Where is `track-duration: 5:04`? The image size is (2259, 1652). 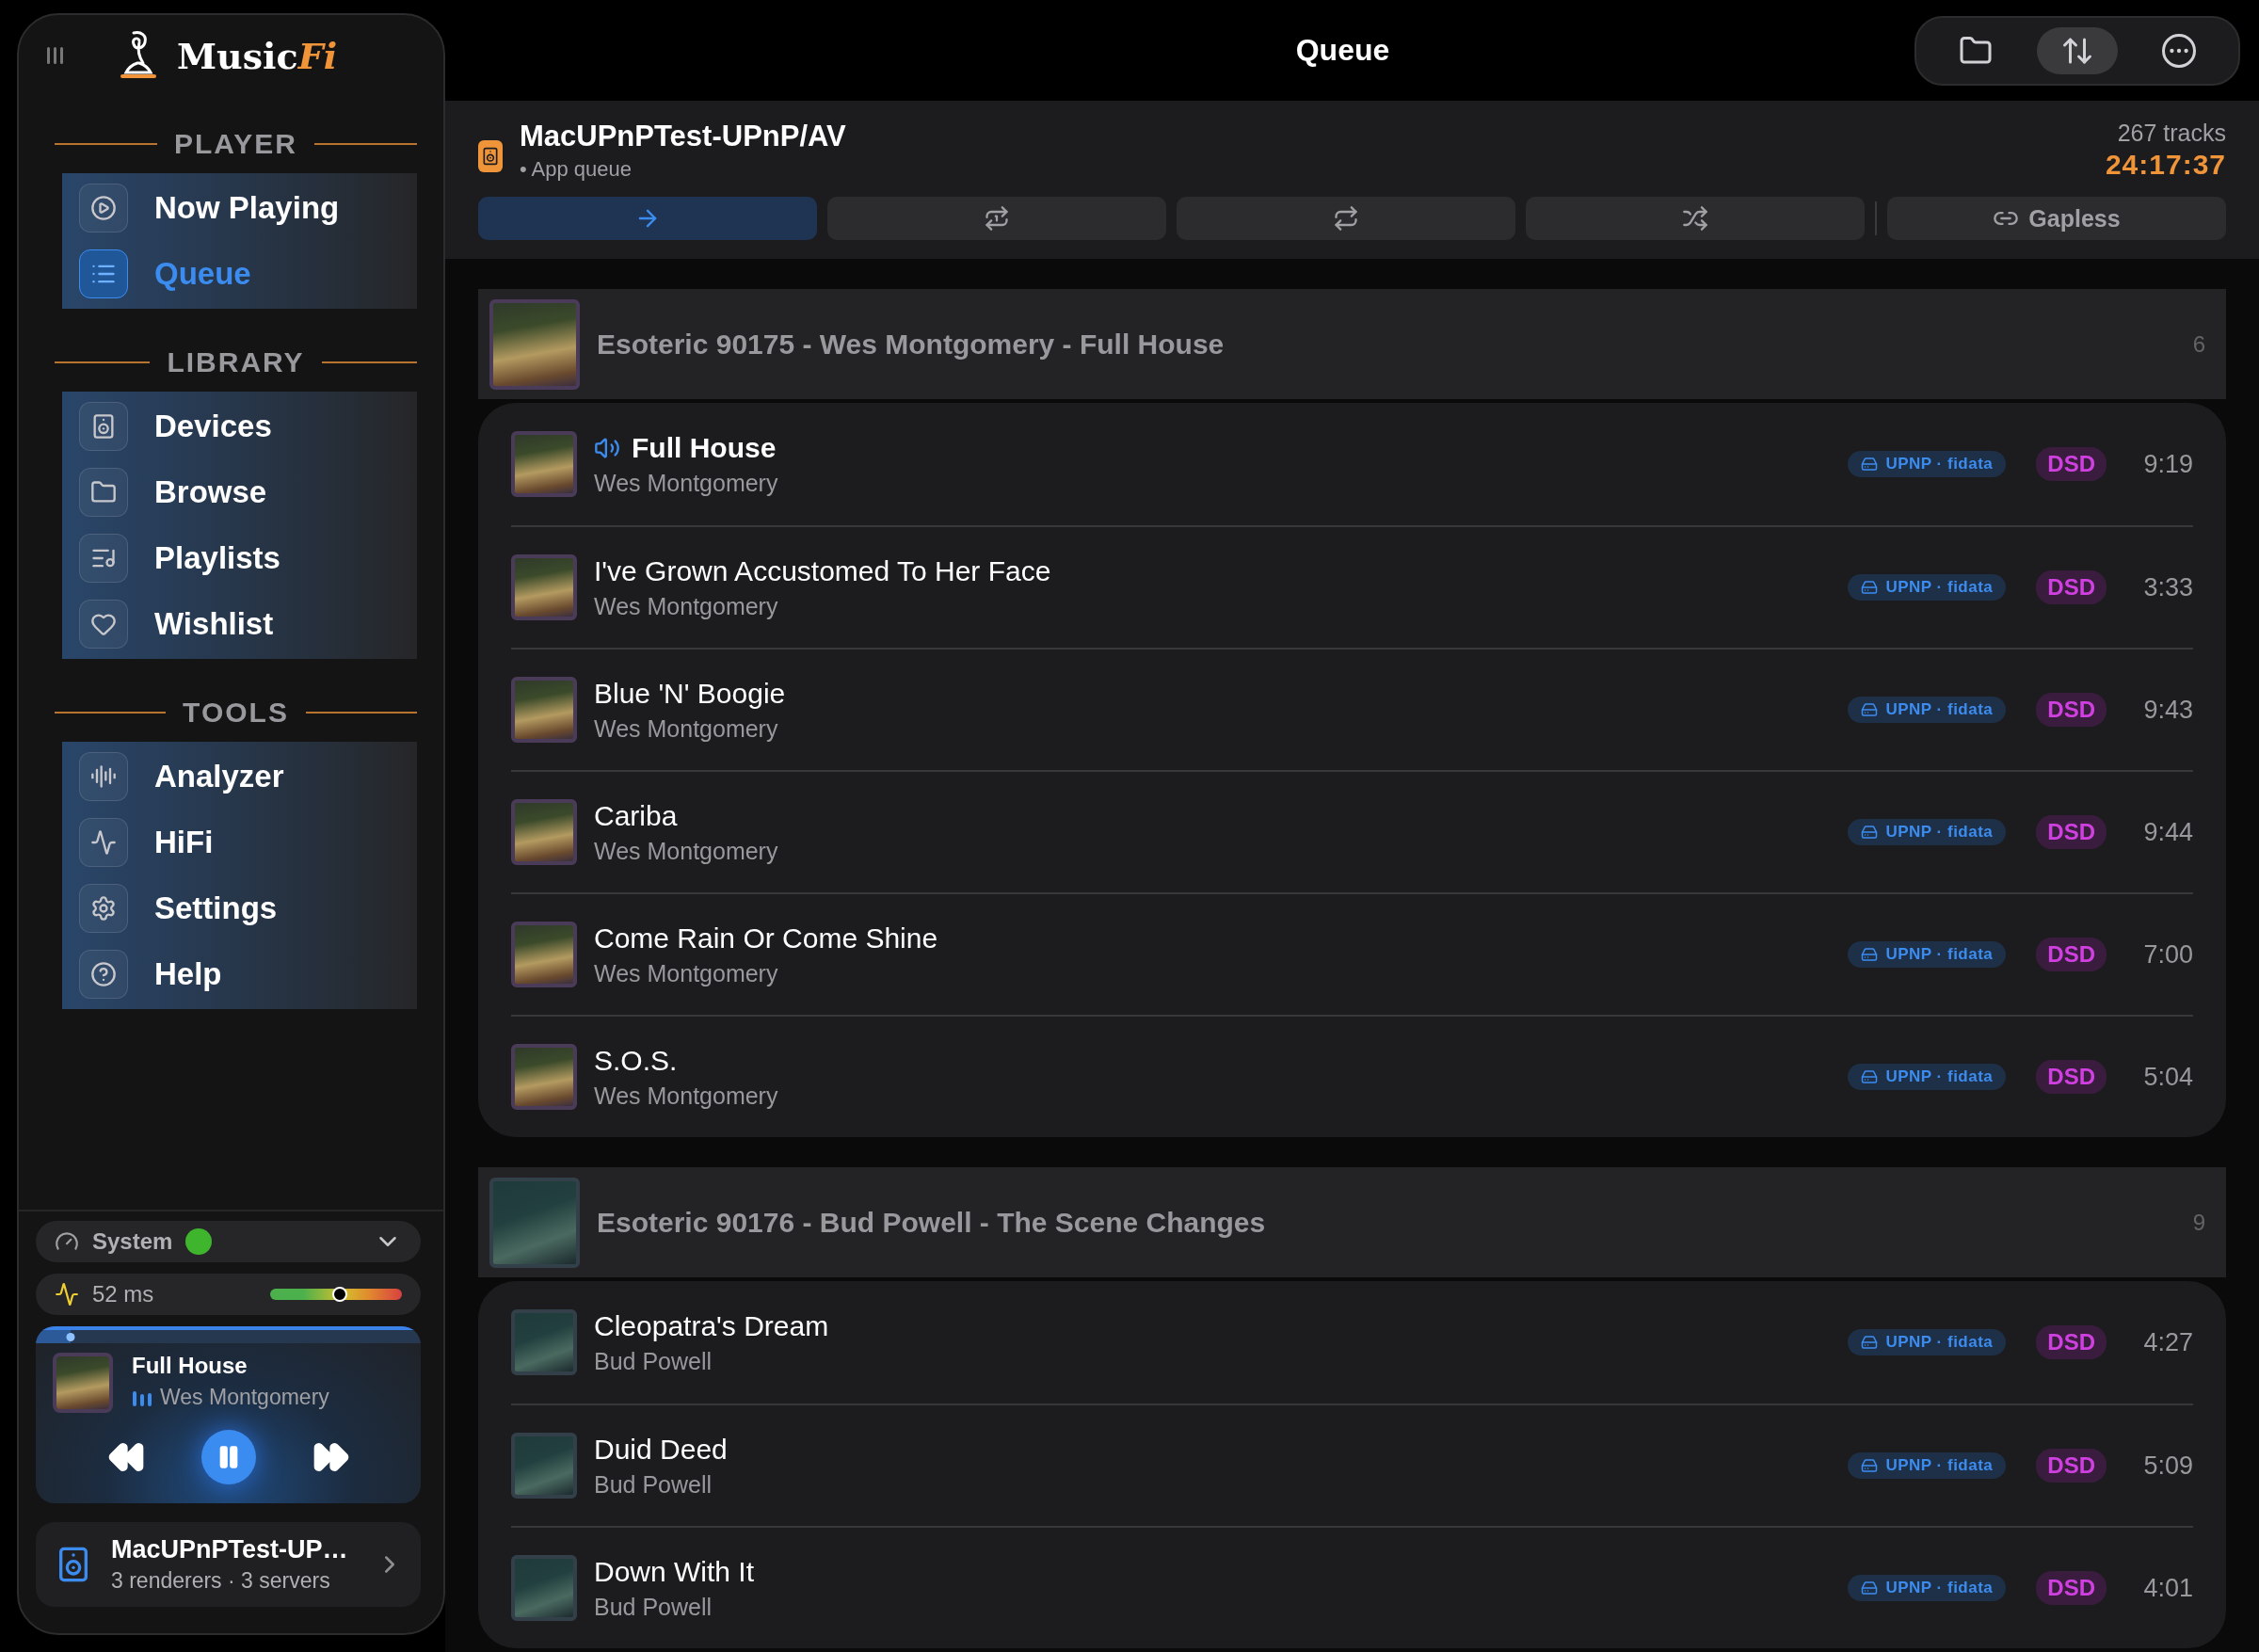
track-duration: 5:04 is located at coordinates (2167, 1077).